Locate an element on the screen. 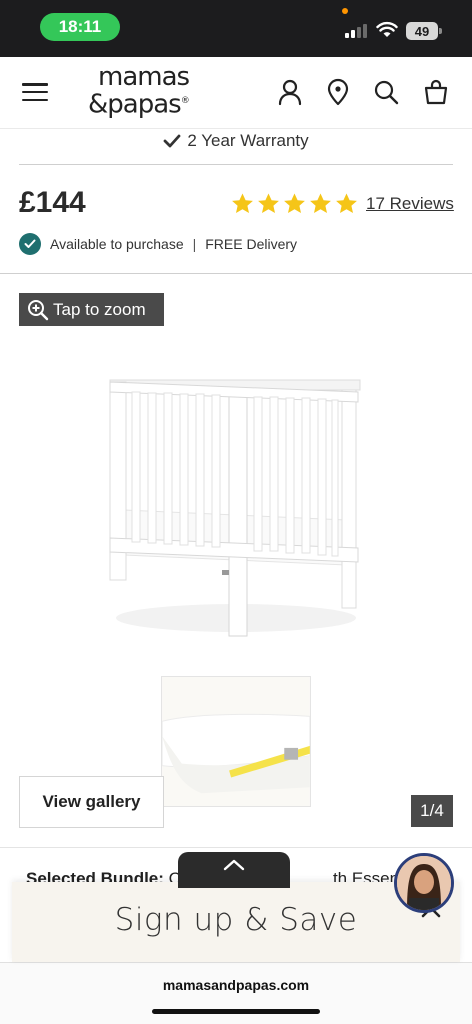  logo-line-2: &papas® is located at coordinates (153, 104).